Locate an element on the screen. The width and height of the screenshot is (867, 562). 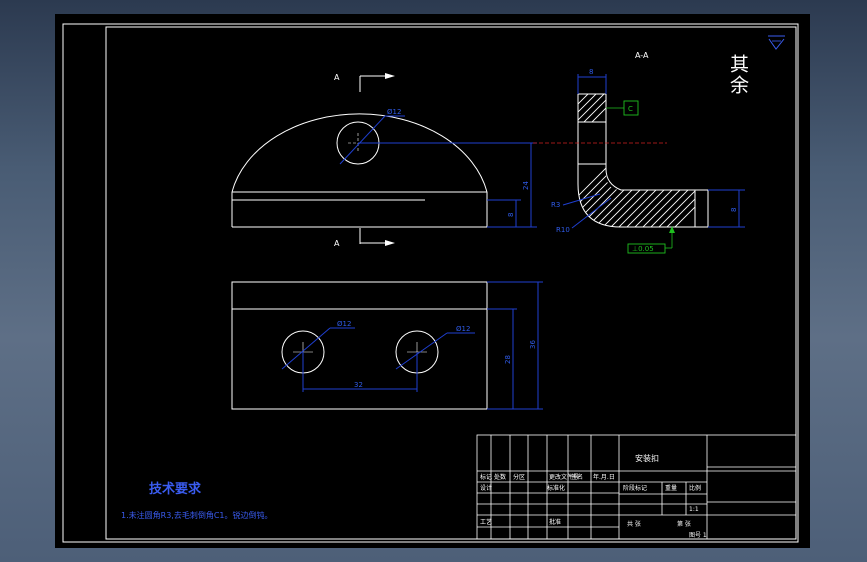
top-view: Ø12 Ø12 32 28 36 is located at coordinates (387, 345).